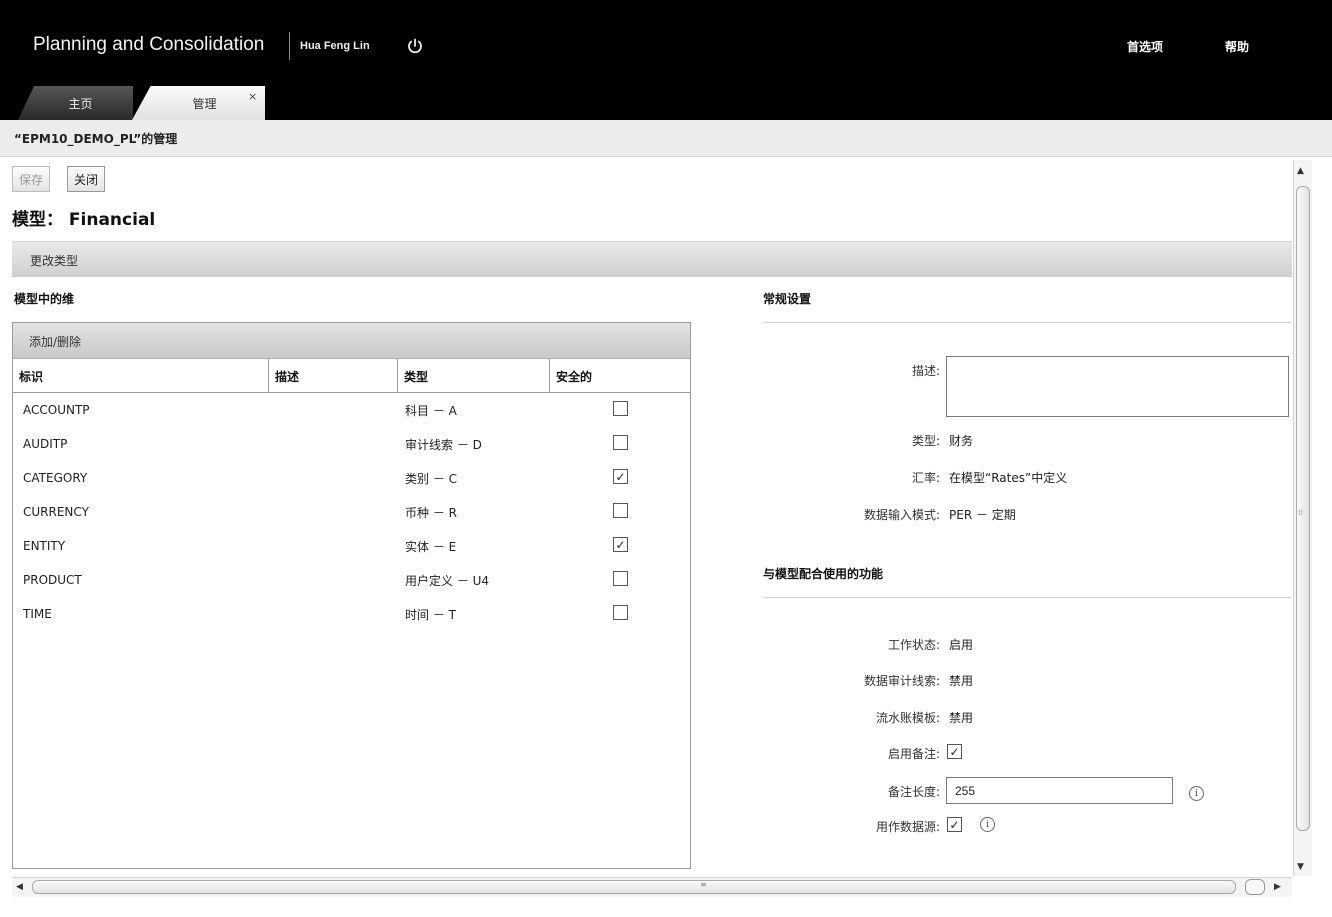 This screenshot has height=917, width=1332. Describe the element at coordinates (80, 103) in the screenshot. I see `tab-home-label: 主页` at that location.